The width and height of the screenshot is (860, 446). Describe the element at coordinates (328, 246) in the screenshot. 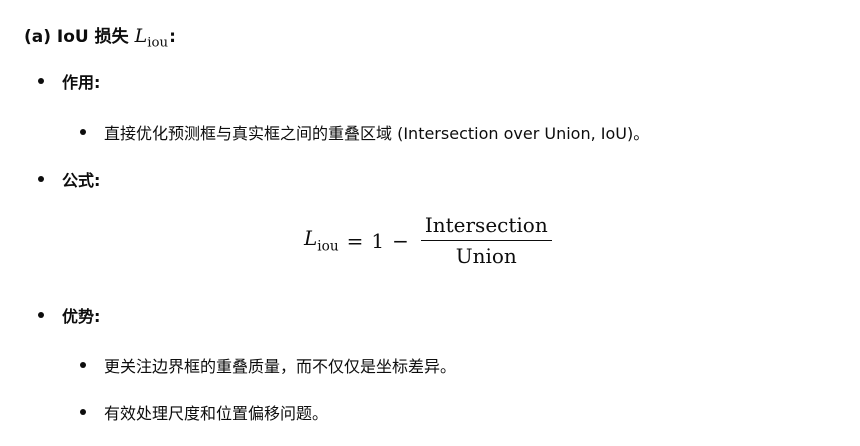

I see `formula-lhs-sub: iou` at that location.